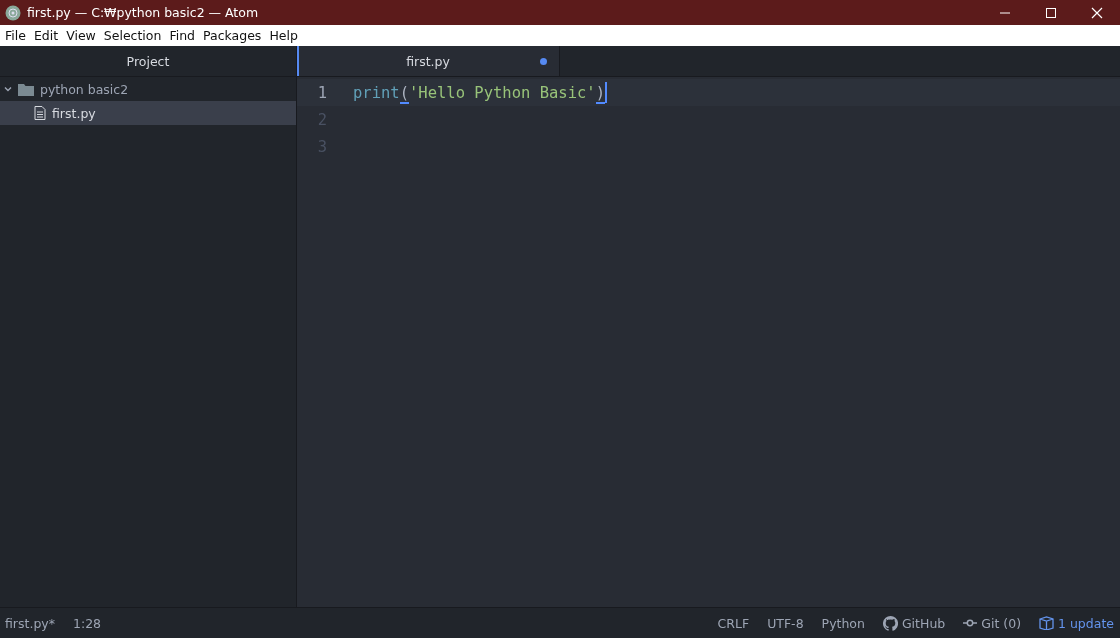  I want to click on update-button: 1 update, so click(1076, 623).